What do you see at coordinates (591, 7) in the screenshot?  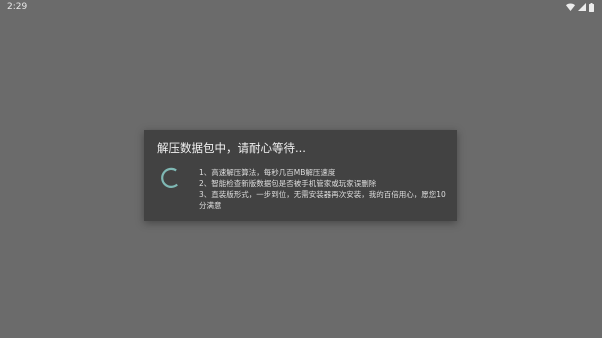 I see `battery-icon` at bounding box center [591, 7].